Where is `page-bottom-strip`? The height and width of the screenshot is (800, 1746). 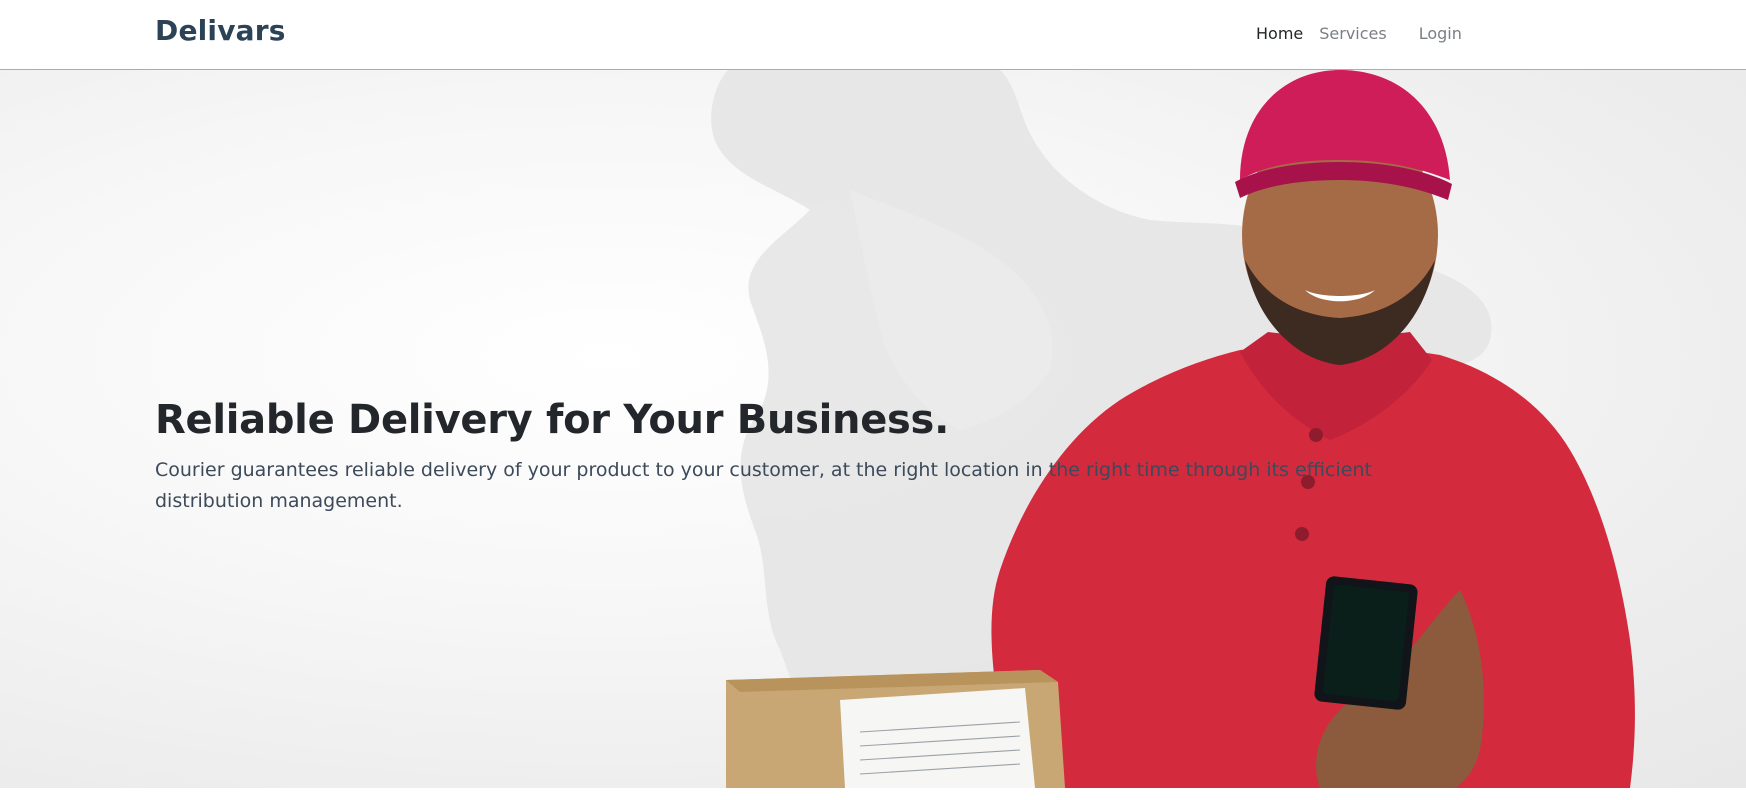 page-bottom-strip is located at coordinates (873, 794).